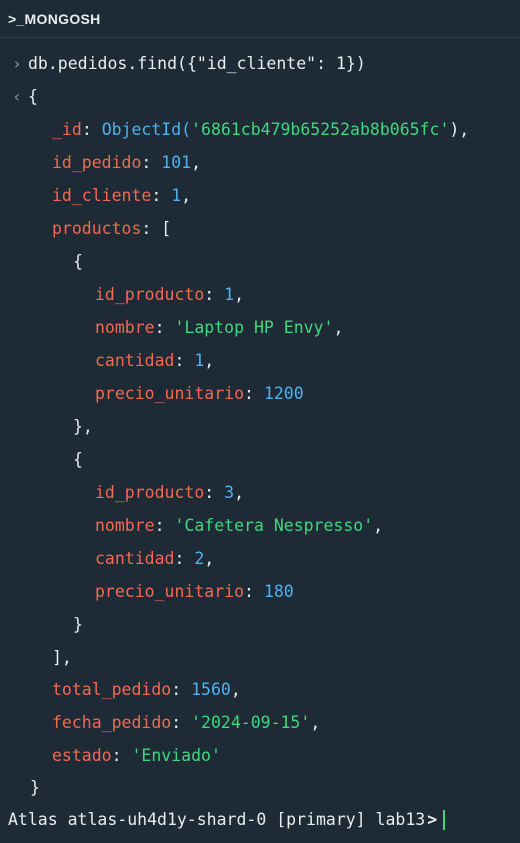 The height and width of the screenshot is (843, 520). Describe the element at coordinates (62, 657) in the screenshot. I see `productos-close: ],` at that location.